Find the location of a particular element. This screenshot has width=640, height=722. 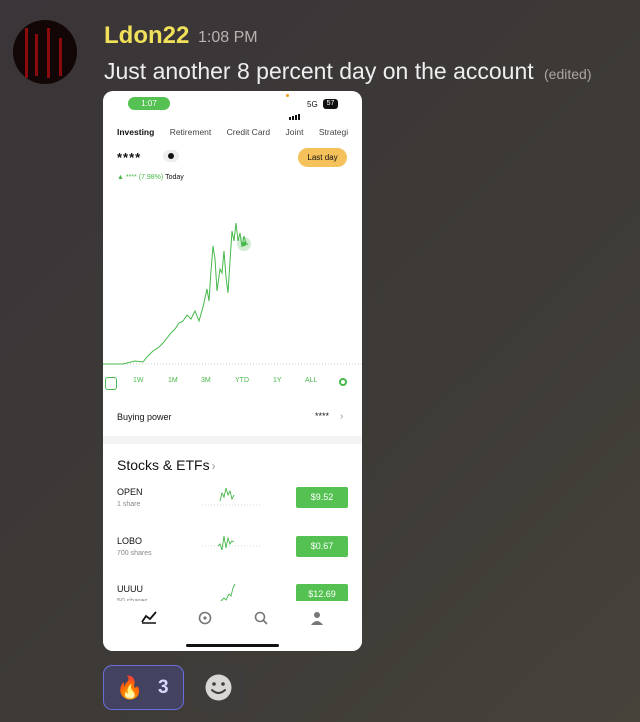

compass-nav-icon is located at coordinates (205, 618).